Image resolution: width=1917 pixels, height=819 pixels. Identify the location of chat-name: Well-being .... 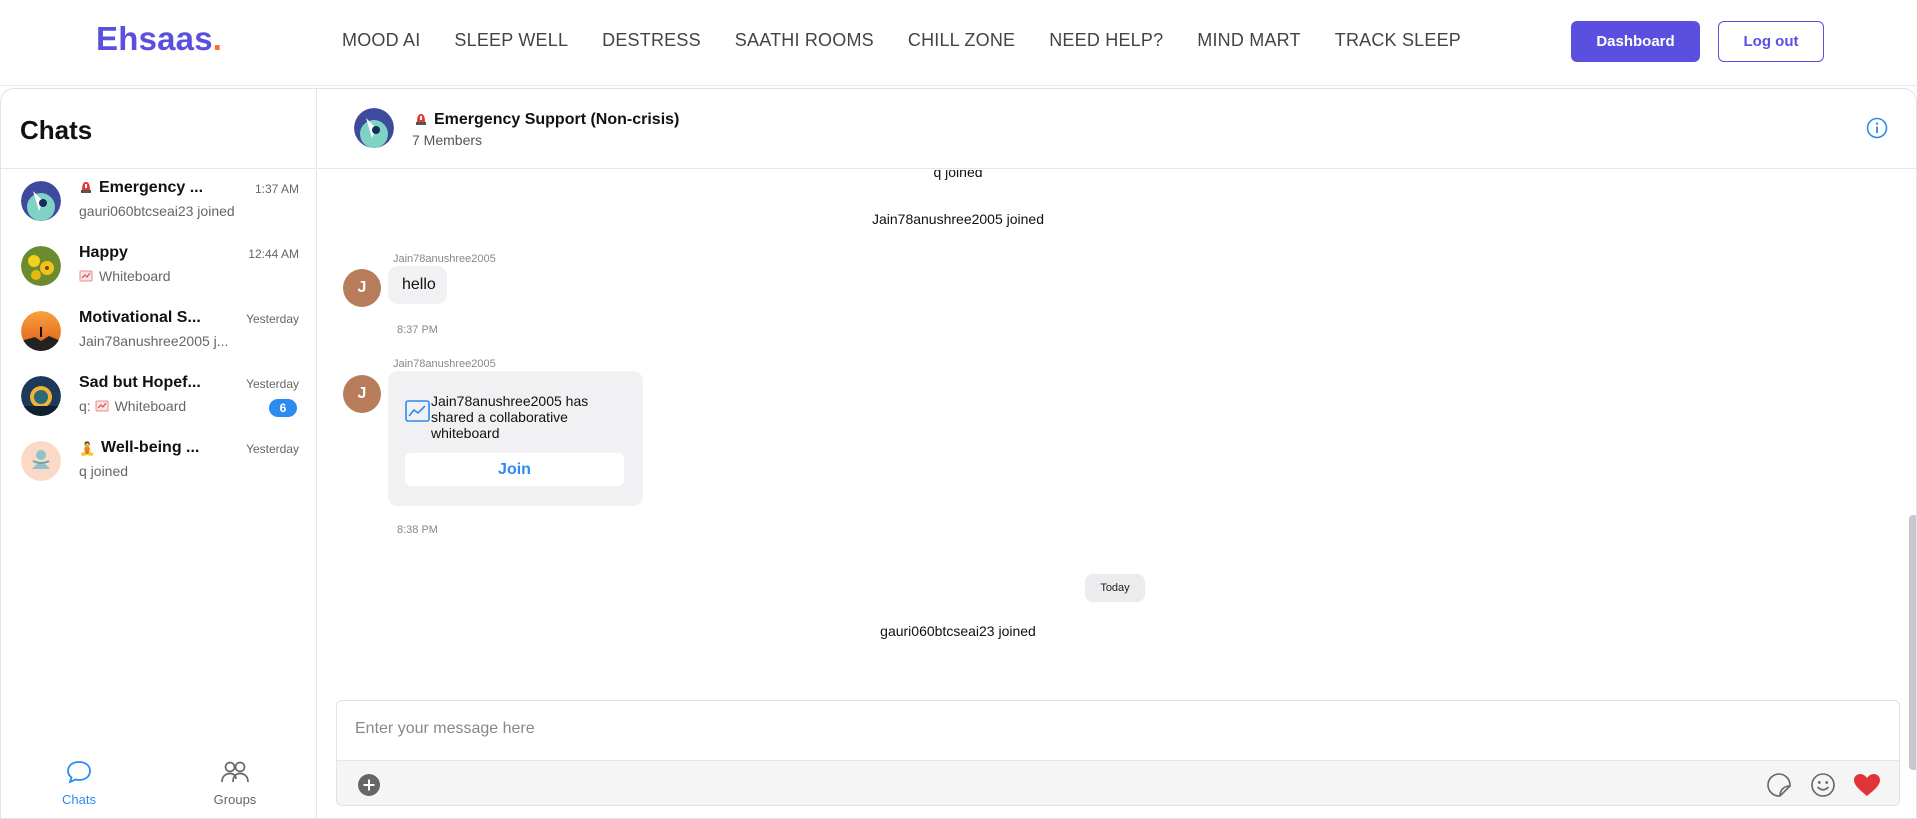
(150, 447).